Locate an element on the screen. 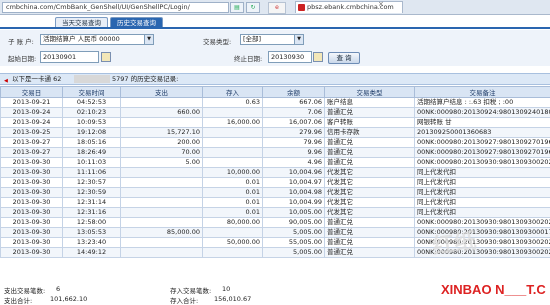 Image resolution: width=550 pixels, height=305 pixels. column-header: 交易时间 is located at coordinates (92, 92).